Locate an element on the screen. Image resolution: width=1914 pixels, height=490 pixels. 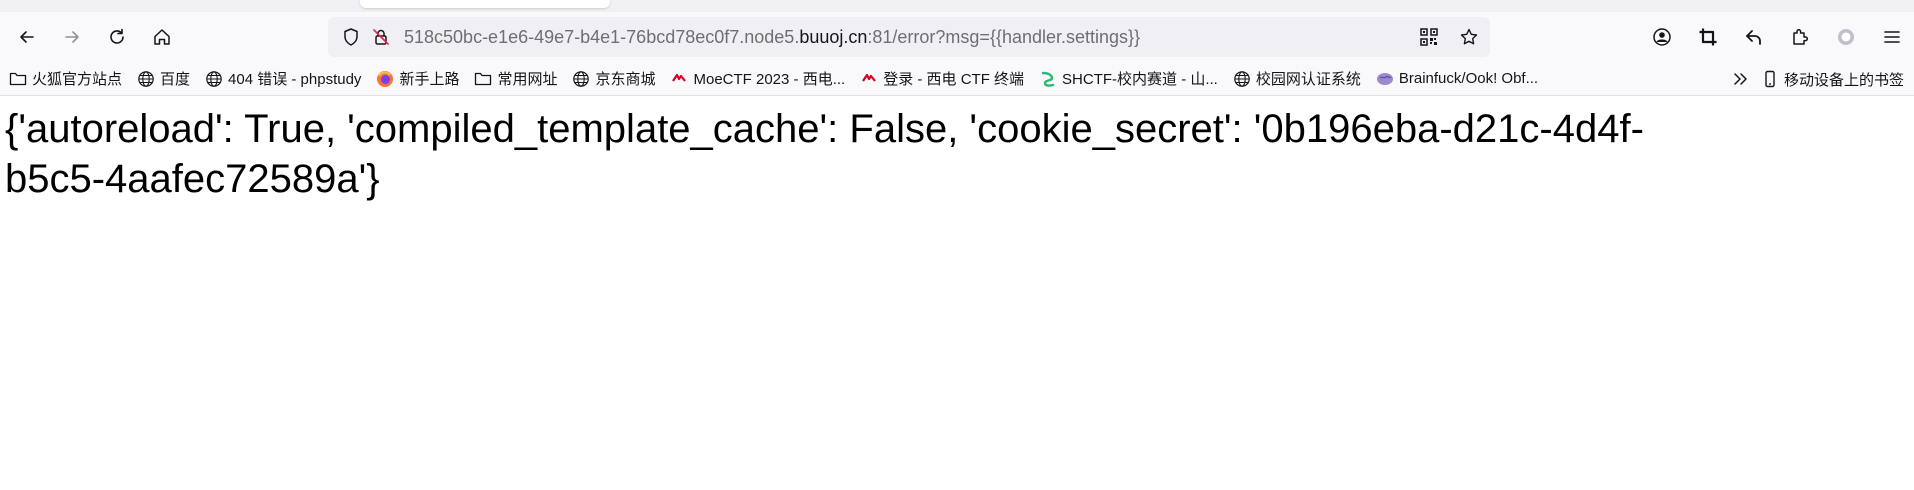
bookmark-item: 登录 - 西电 CTF 终端 is located at coordinates (941, 78).